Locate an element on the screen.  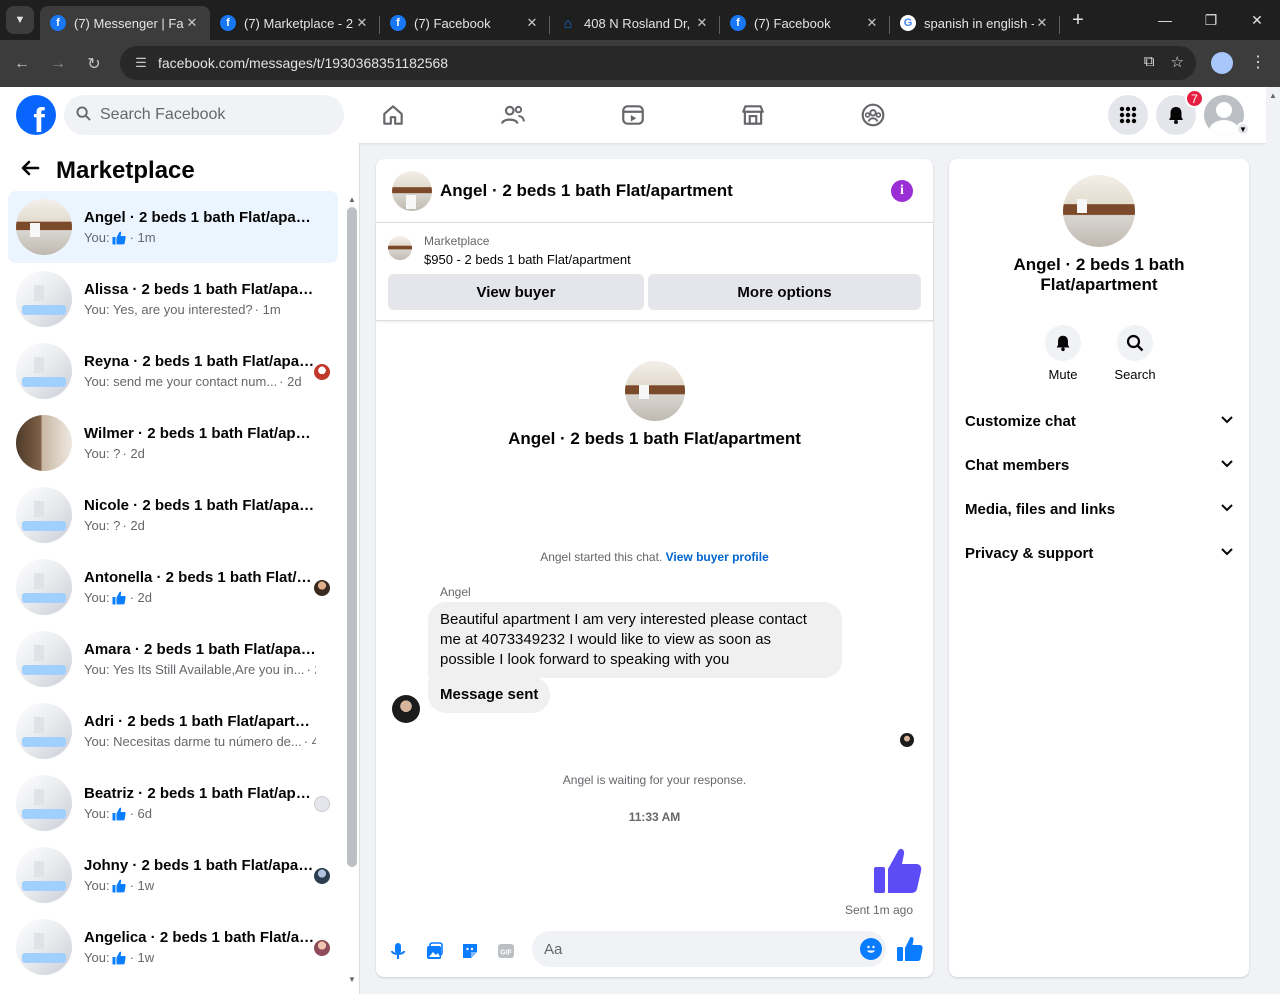
info-section: Media, files and links is located at coordinates (1099, 509).